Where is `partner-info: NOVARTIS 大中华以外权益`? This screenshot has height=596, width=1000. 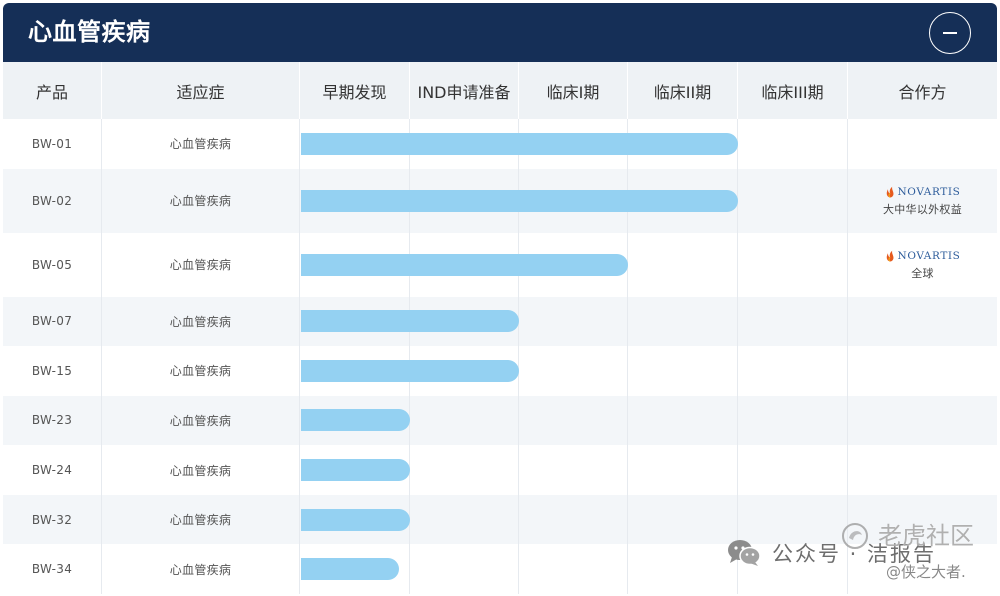
partner-info: NOVARTIS 大中华以外权益 is located at coordinates (922, 201).